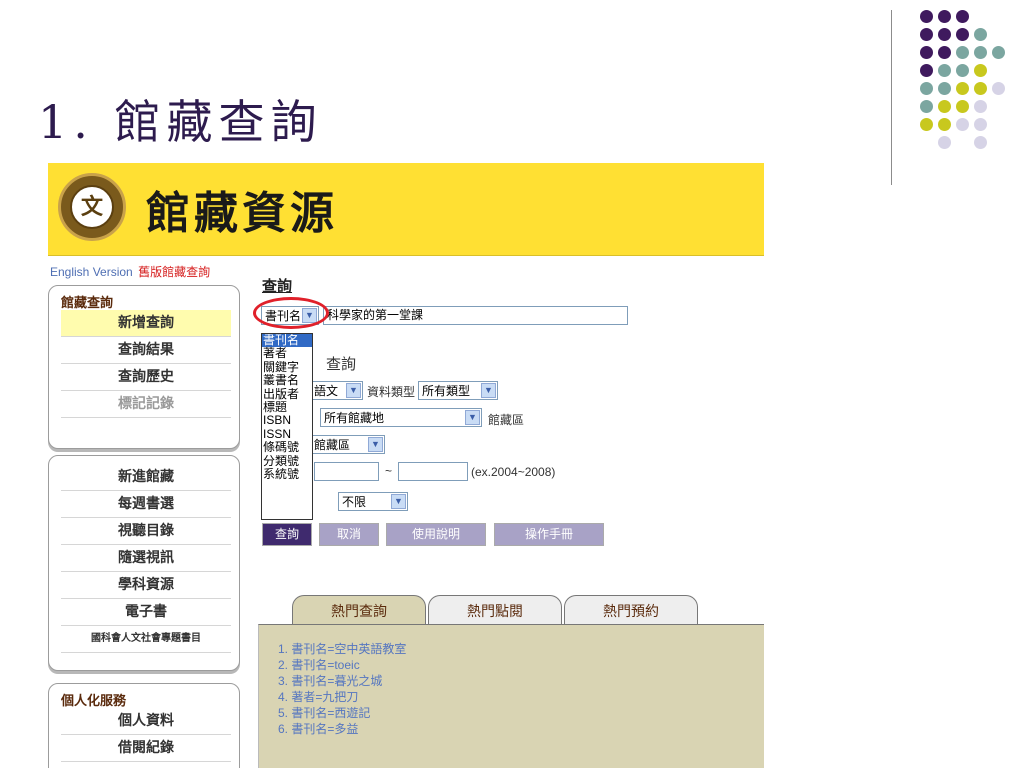 Image resolution: width=1024 pixels, height=768 pixels. What do you see at coordinates (631, 610) in the screenshot?
I see `tab-hot-reserve: 熱門預約` at bounding box center [631, 610].